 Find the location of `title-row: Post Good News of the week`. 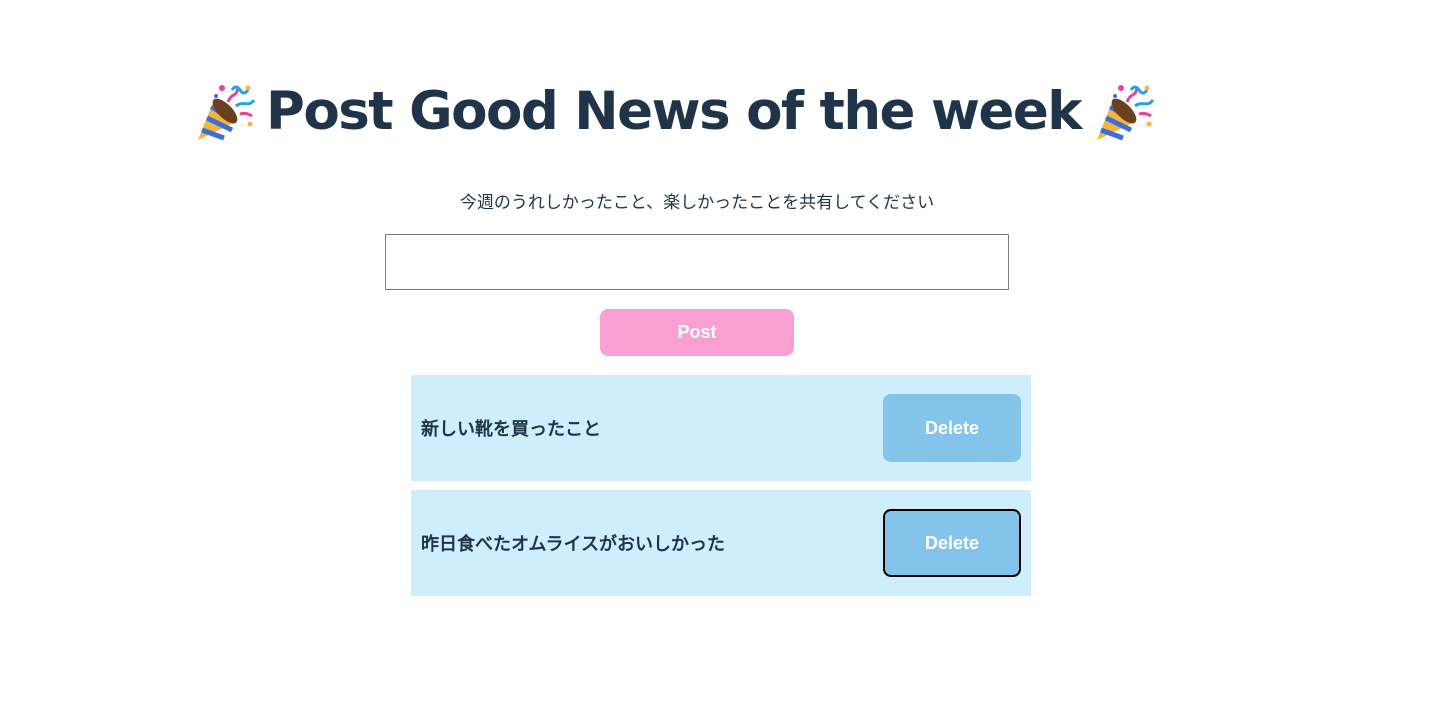

title-row: Post Good News of the week is located at coordinates (673, 112).